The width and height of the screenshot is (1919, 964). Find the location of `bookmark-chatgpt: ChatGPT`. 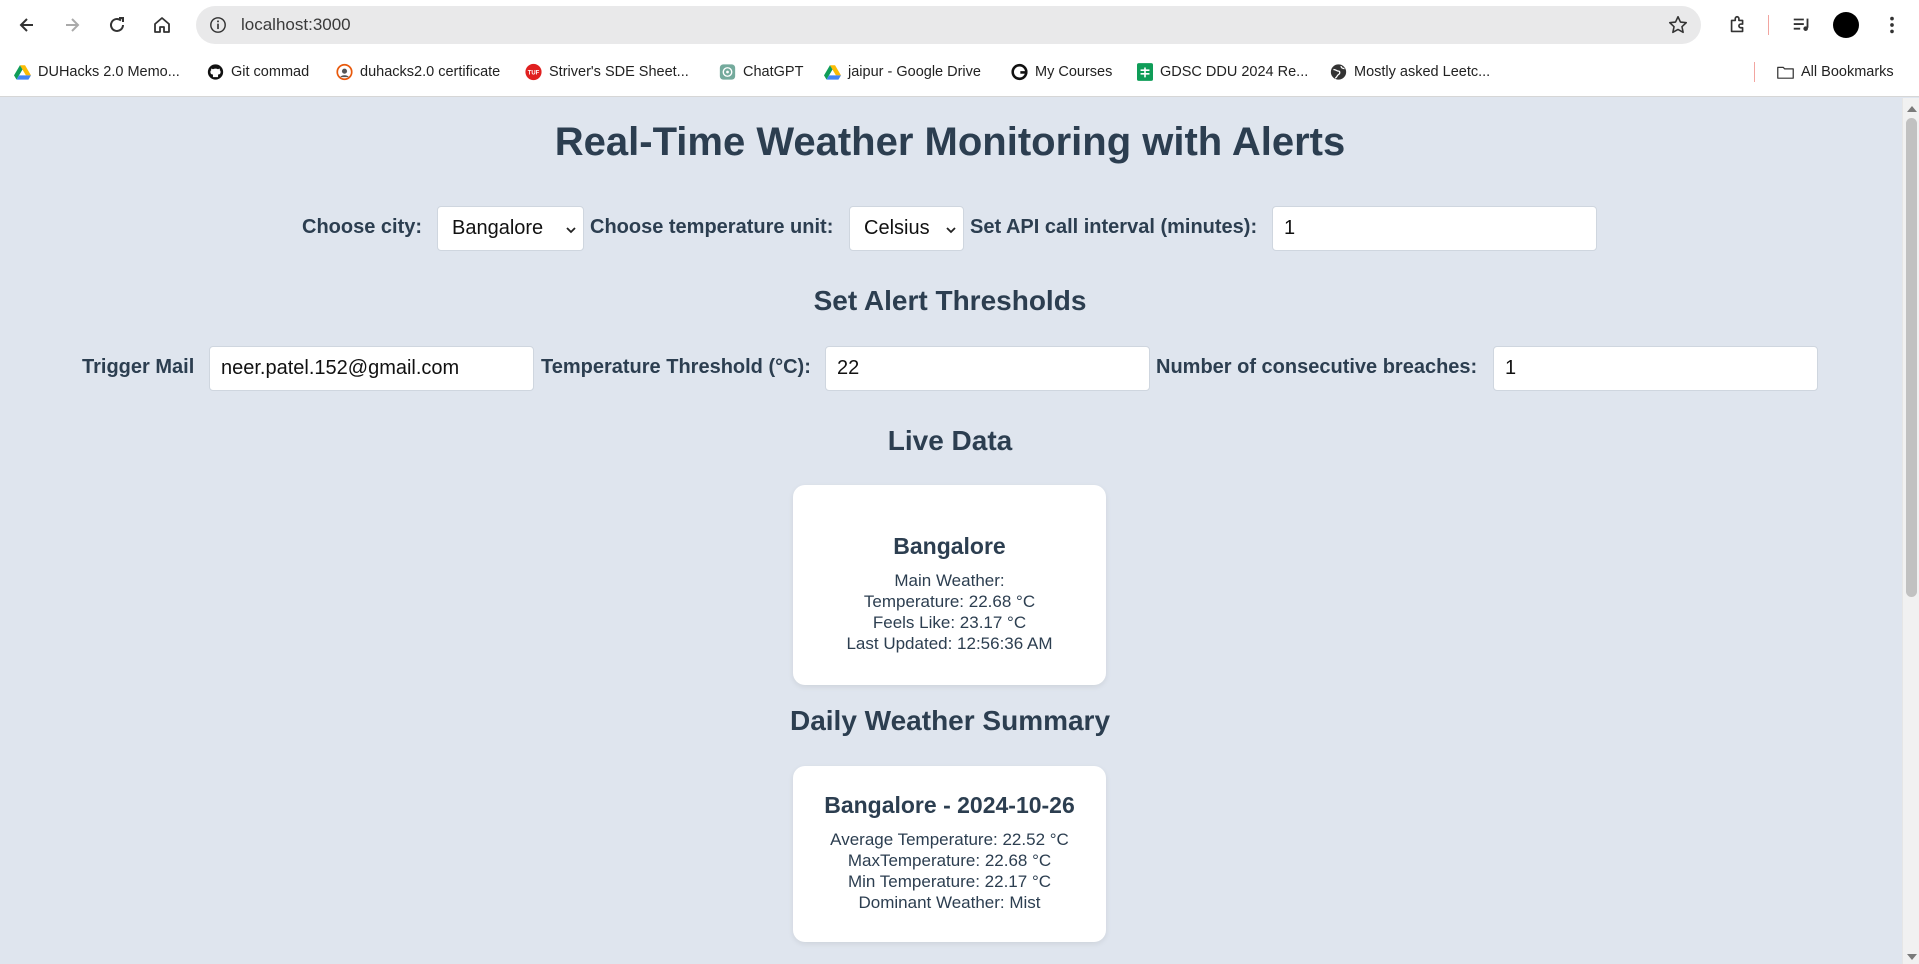

bookmark-chatgpt: ChatGPT is located at coordinates (761, 72).